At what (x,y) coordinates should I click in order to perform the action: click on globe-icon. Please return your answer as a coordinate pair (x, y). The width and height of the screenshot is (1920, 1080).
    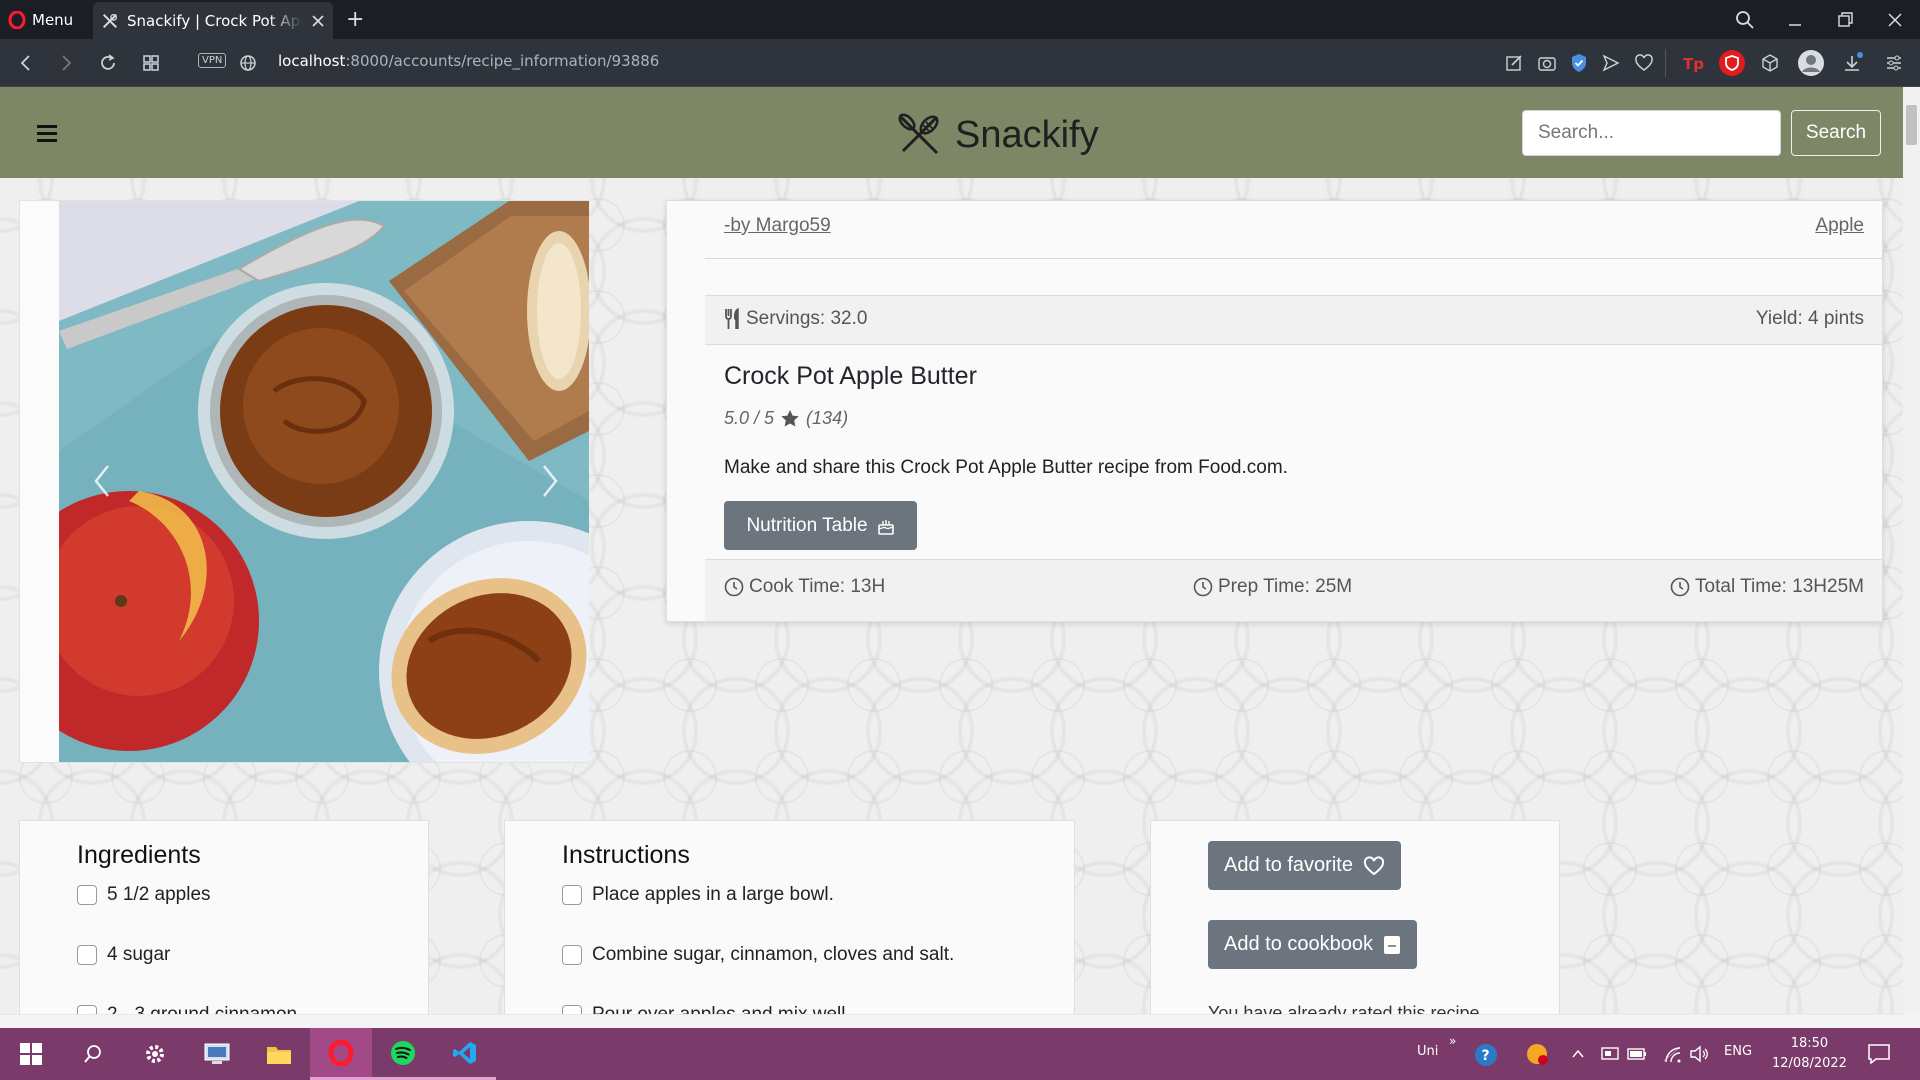
    Looking at the image, I should click on (248, 63).